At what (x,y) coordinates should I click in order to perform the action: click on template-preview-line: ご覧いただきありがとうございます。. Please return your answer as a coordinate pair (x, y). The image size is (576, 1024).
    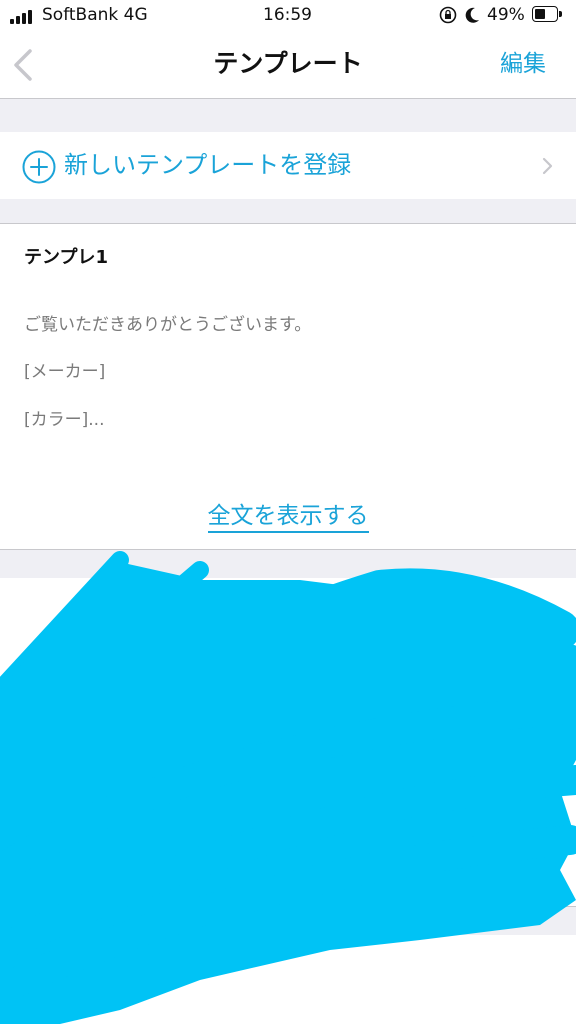
    Looking at the image, I should click on (168, 325).